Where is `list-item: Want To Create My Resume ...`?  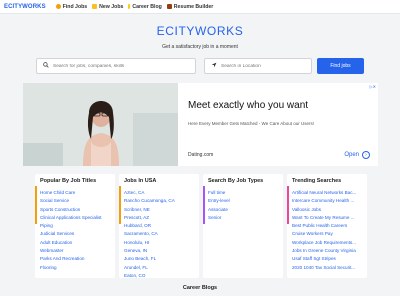
list-item: Want To Create My Resume ... is located at coordinates (324, 218).